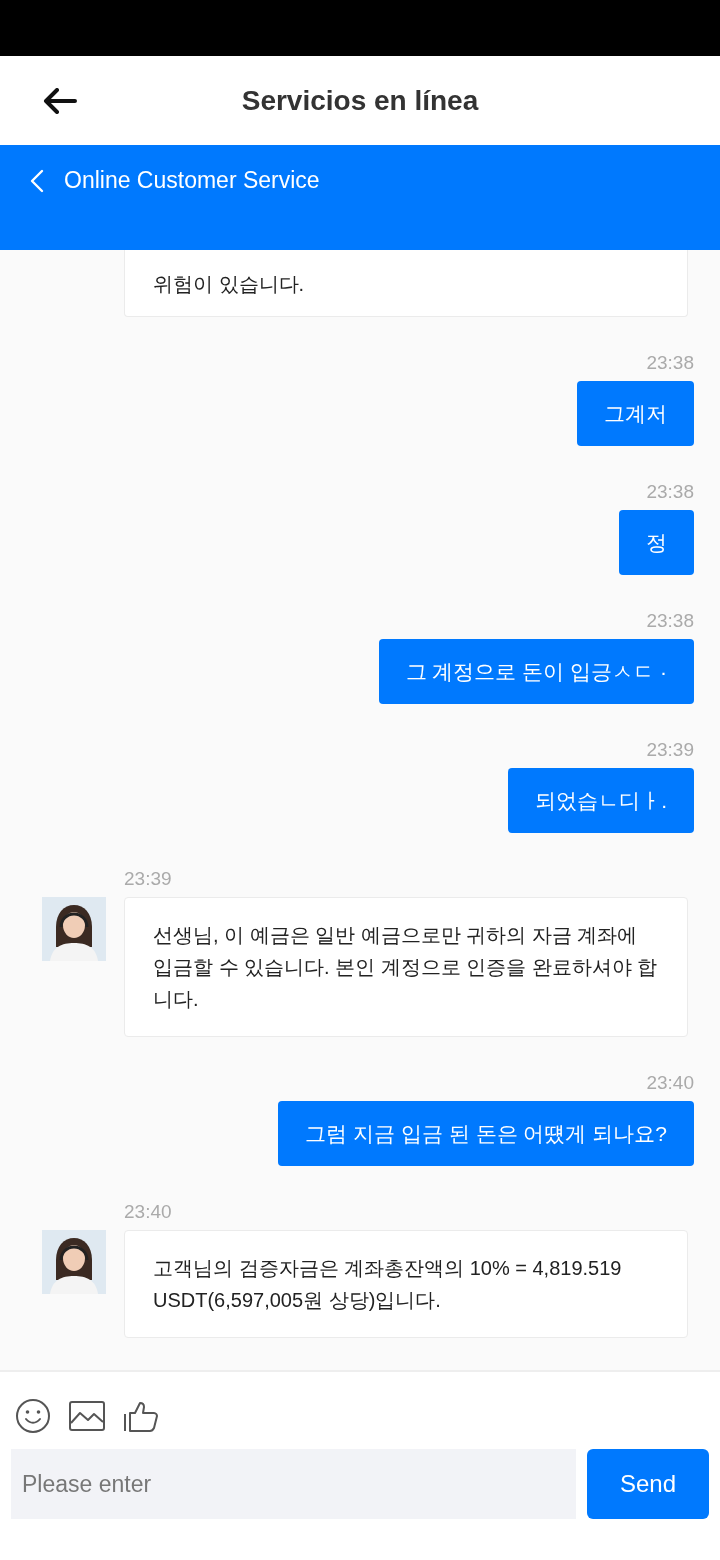  Describe the element at coordinates (486, 1133) in the screenshot. I see `message-bubble: 그럼 지금 입금 된 돈은 어떘게 되나요?` at that location.